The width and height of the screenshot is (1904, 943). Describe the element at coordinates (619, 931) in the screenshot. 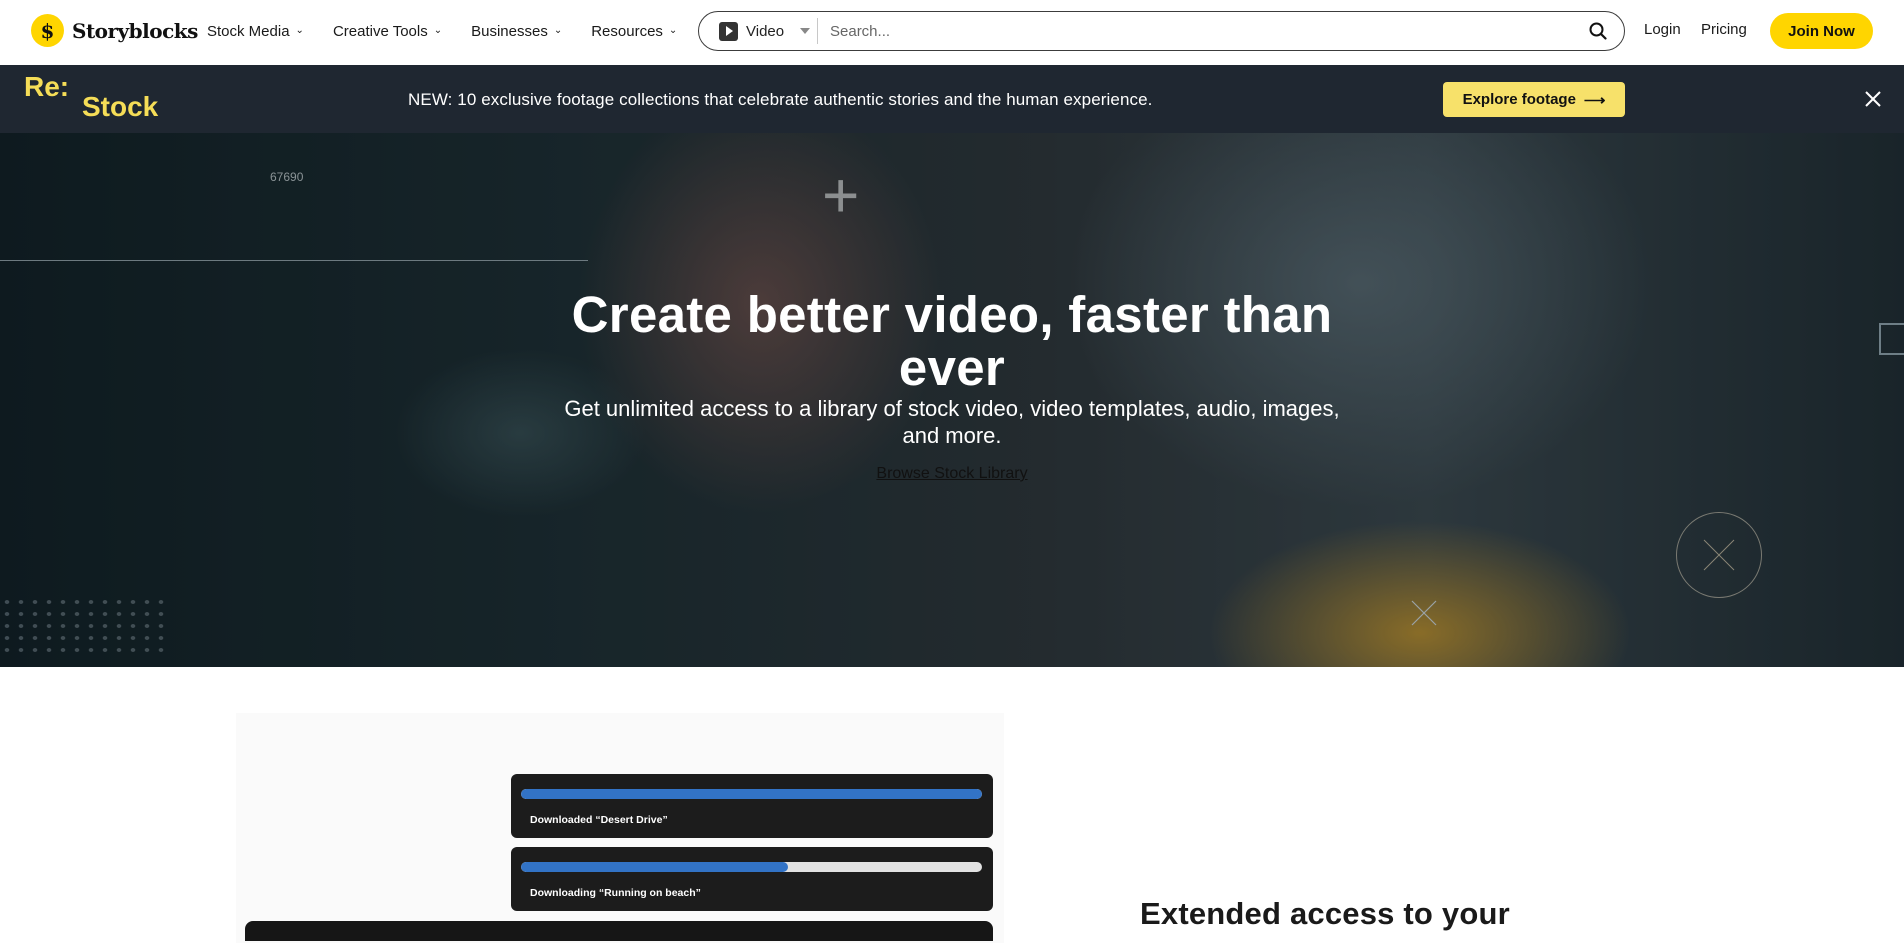

I see `video-player-preview` at that location.